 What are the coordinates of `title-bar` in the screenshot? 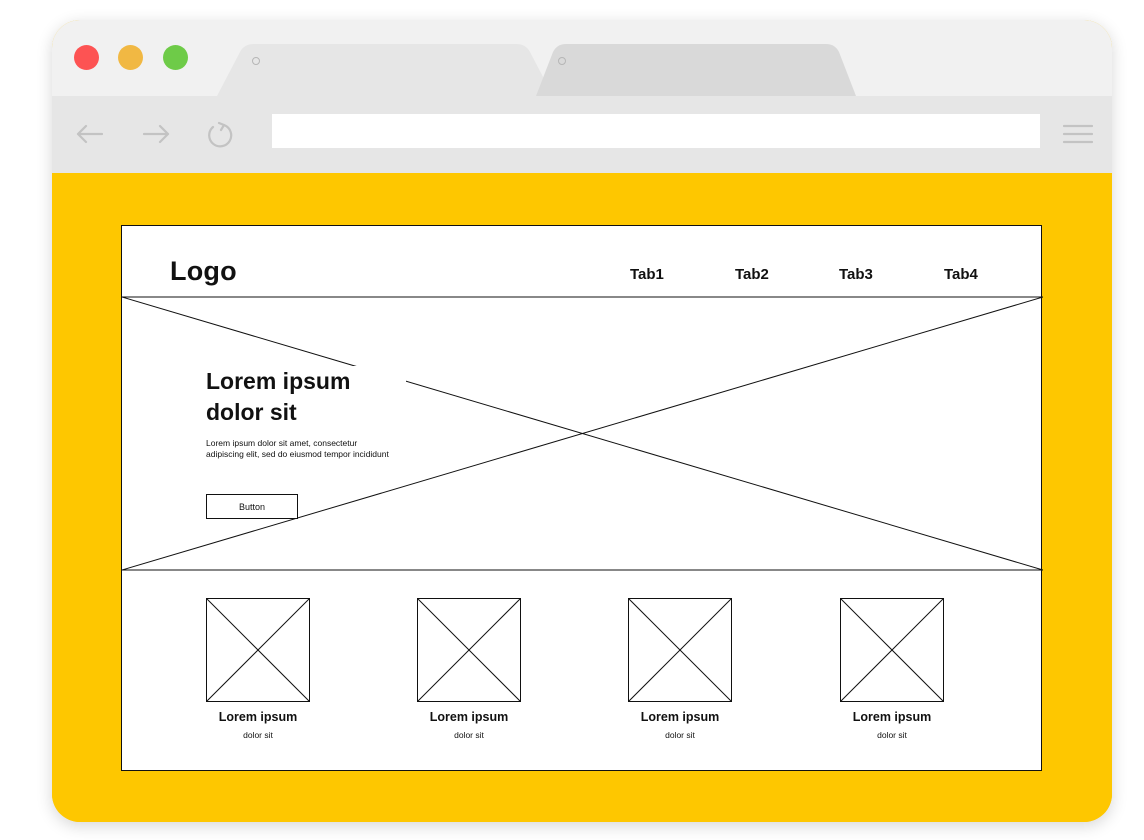 It's located at (582, 58).